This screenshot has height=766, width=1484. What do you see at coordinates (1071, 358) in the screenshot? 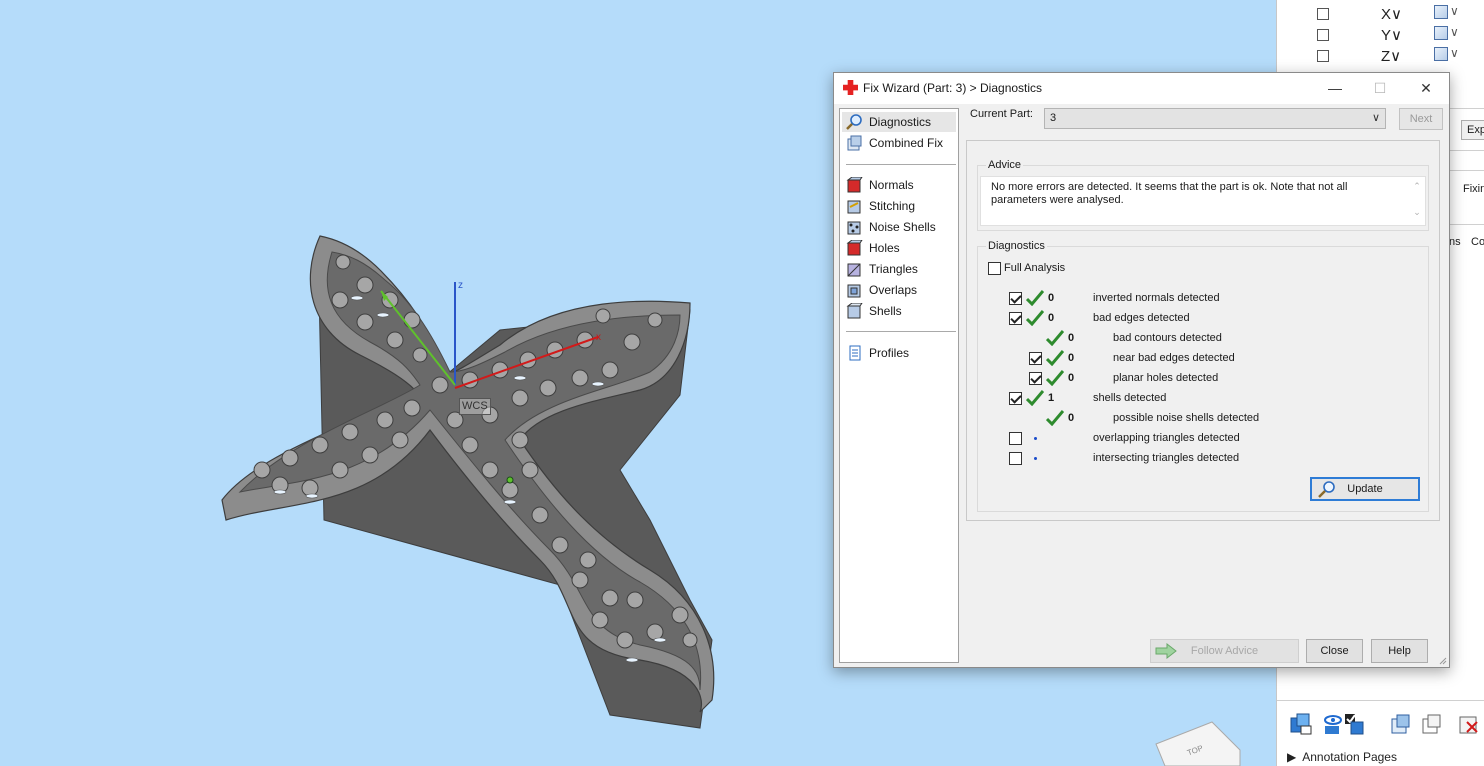
I see `near-bad-edges-count: 0` at bounding box center [1071, 358].